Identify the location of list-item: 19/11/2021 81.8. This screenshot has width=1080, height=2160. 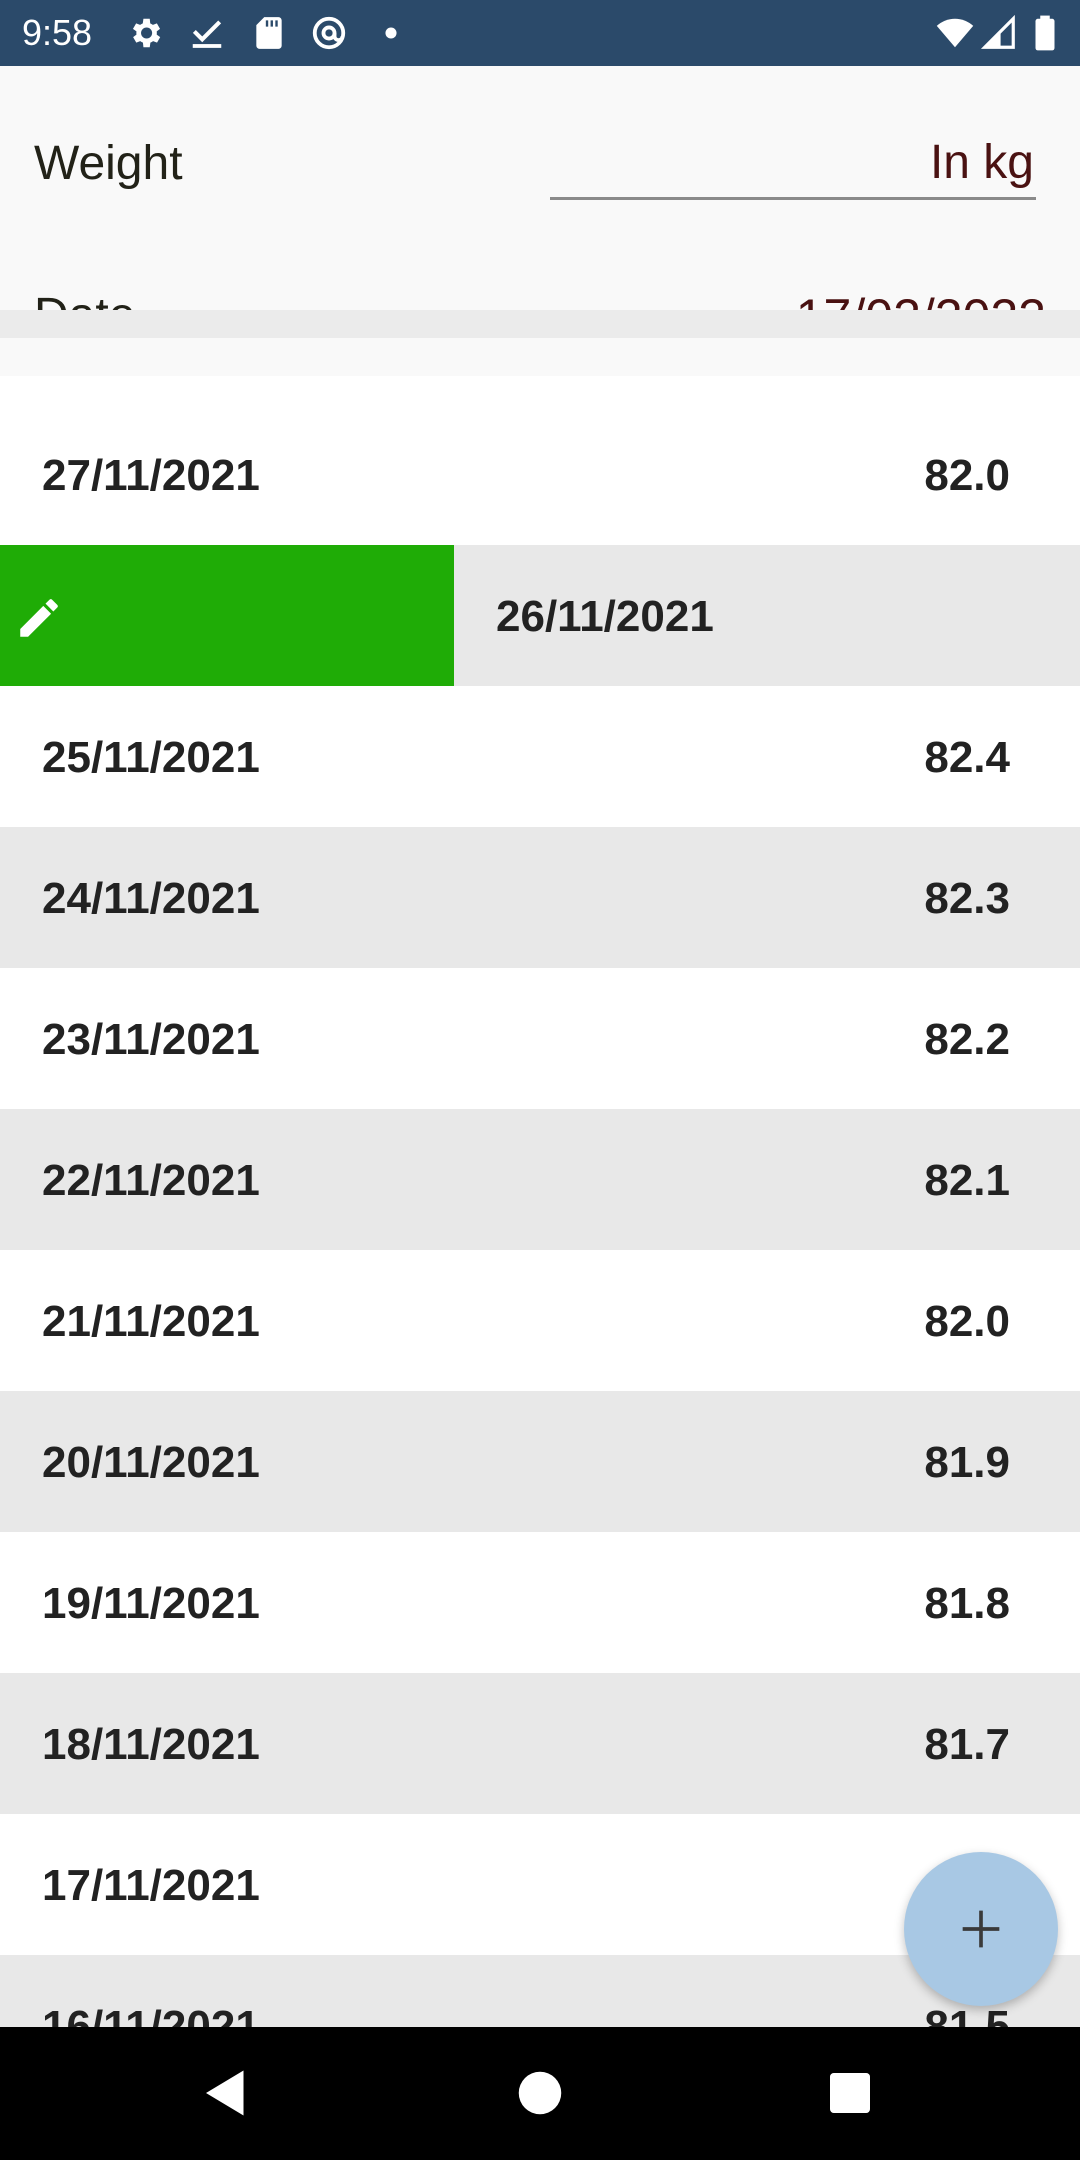
(540, 1602).